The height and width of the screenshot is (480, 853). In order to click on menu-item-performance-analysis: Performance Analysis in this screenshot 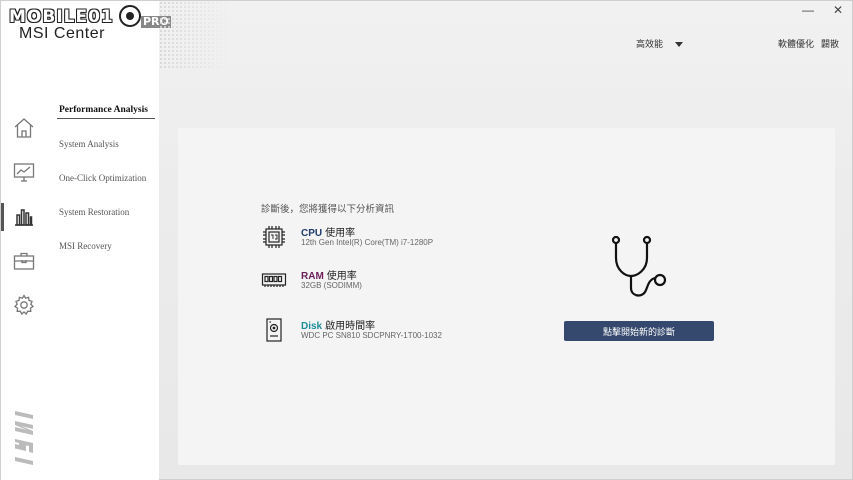, I will do `click(103, 110)`.